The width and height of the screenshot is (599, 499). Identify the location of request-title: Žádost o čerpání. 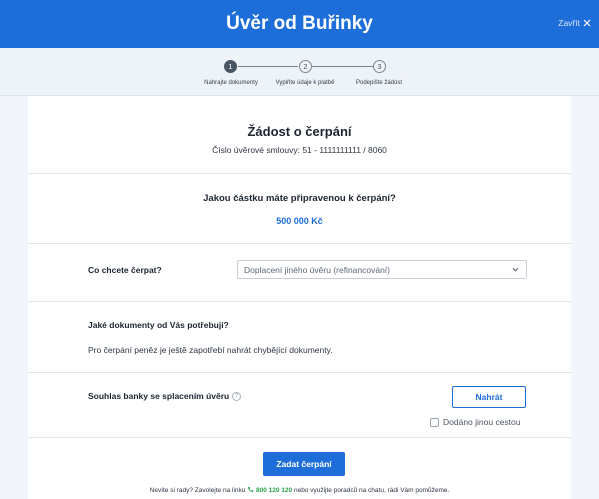
(299, 131).